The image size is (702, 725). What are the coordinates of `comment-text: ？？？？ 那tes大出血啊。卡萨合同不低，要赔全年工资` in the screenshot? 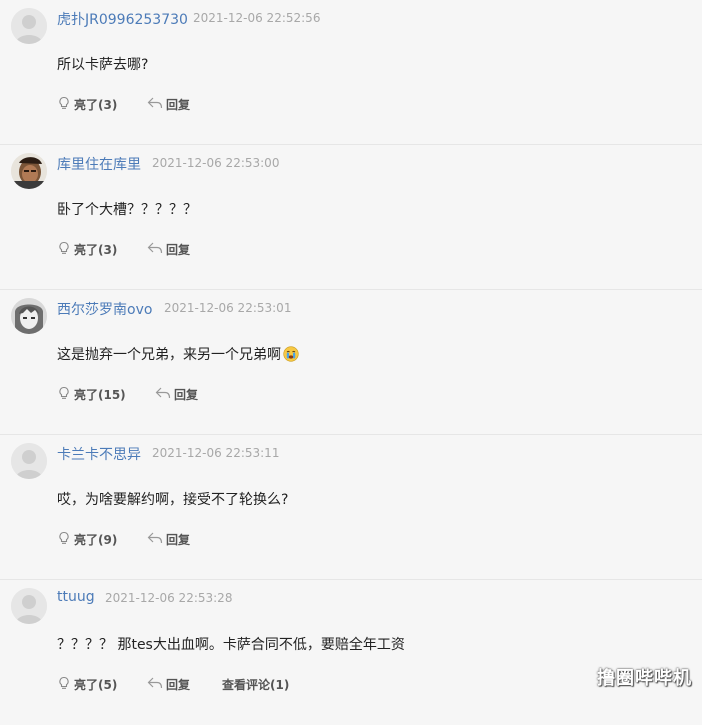 It's located at (231, 645).